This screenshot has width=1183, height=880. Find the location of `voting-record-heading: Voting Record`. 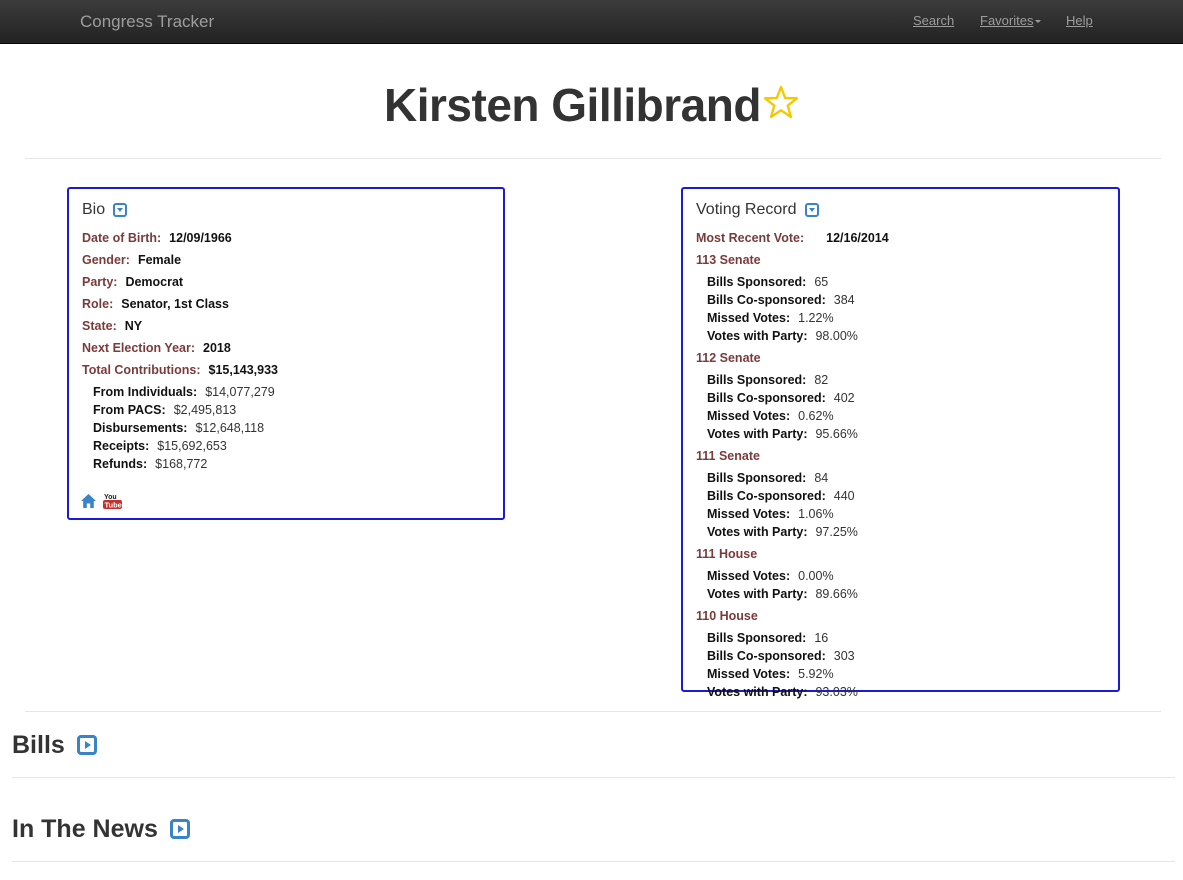

voting-record-heading: Voting Record is located at coordinates (757, 210).